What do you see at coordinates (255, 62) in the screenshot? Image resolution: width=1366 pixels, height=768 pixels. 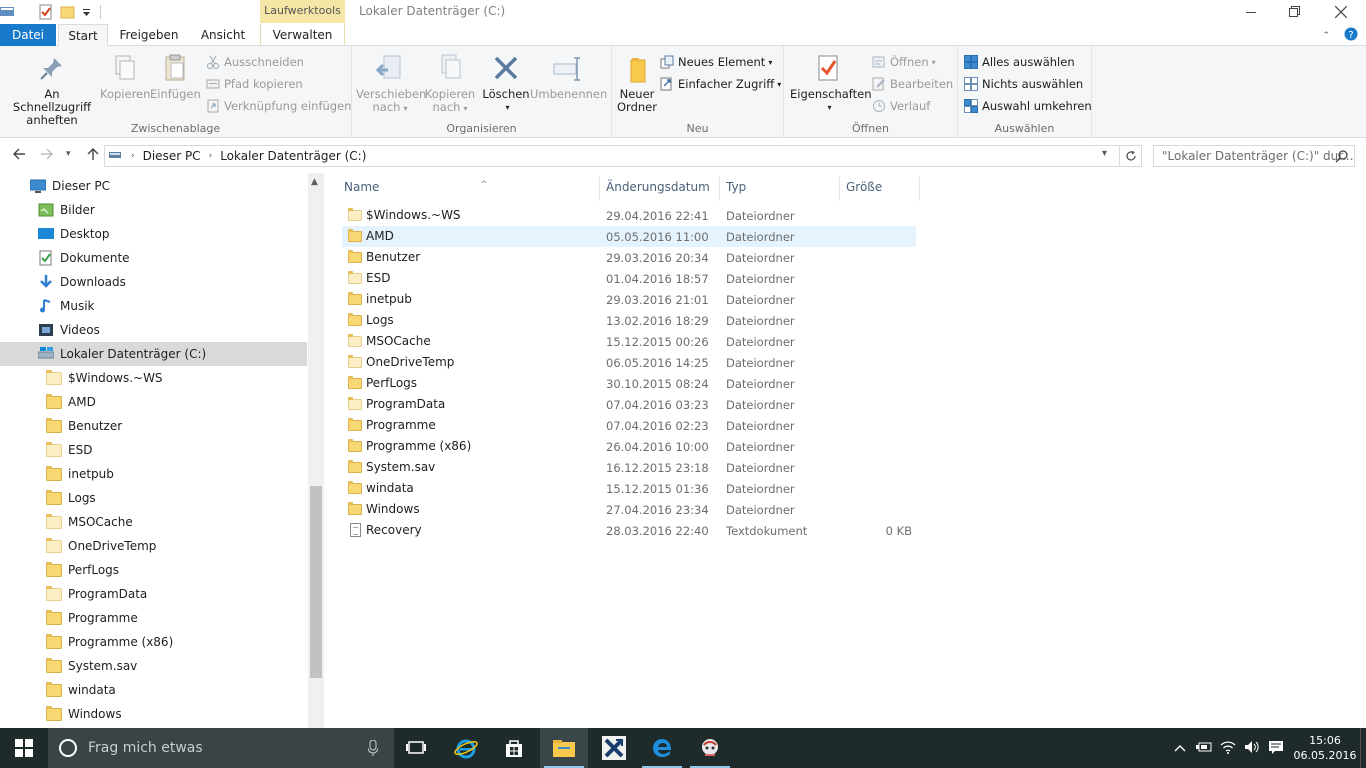 I see `cut-button: Ausschneiden` at bounding box center [255, 62].